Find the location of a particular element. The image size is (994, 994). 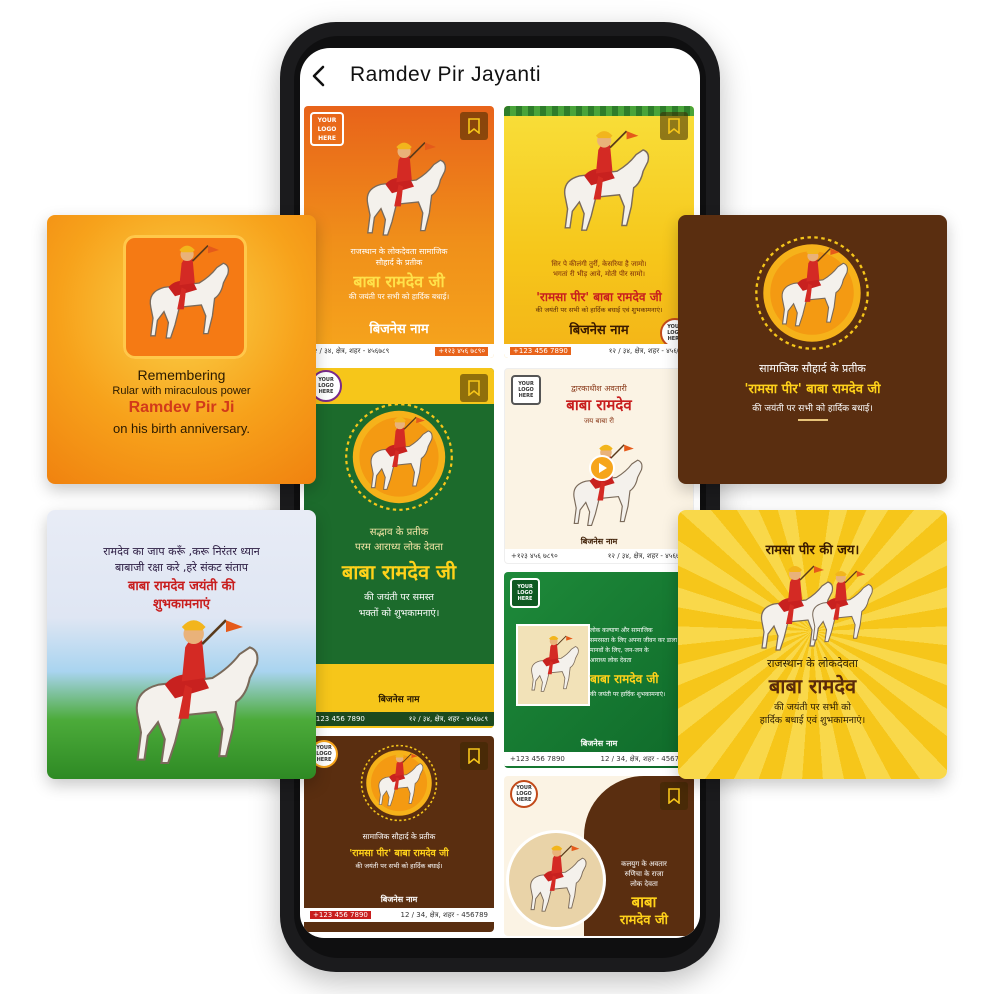

tile-text-line: रुणिचा के राजा is located at coordinates (644, 874).